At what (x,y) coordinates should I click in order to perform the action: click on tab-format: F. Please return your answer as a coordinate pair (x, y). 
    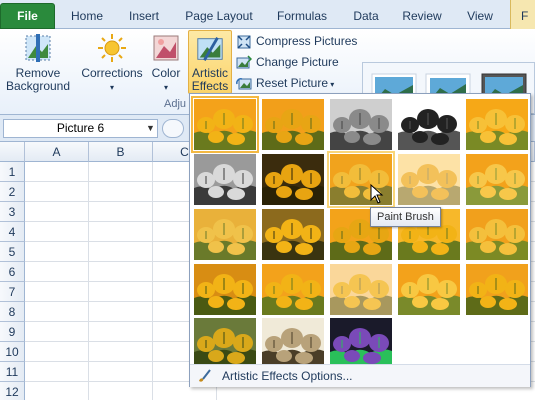
    Looking at the image, I should click on (522, 14).